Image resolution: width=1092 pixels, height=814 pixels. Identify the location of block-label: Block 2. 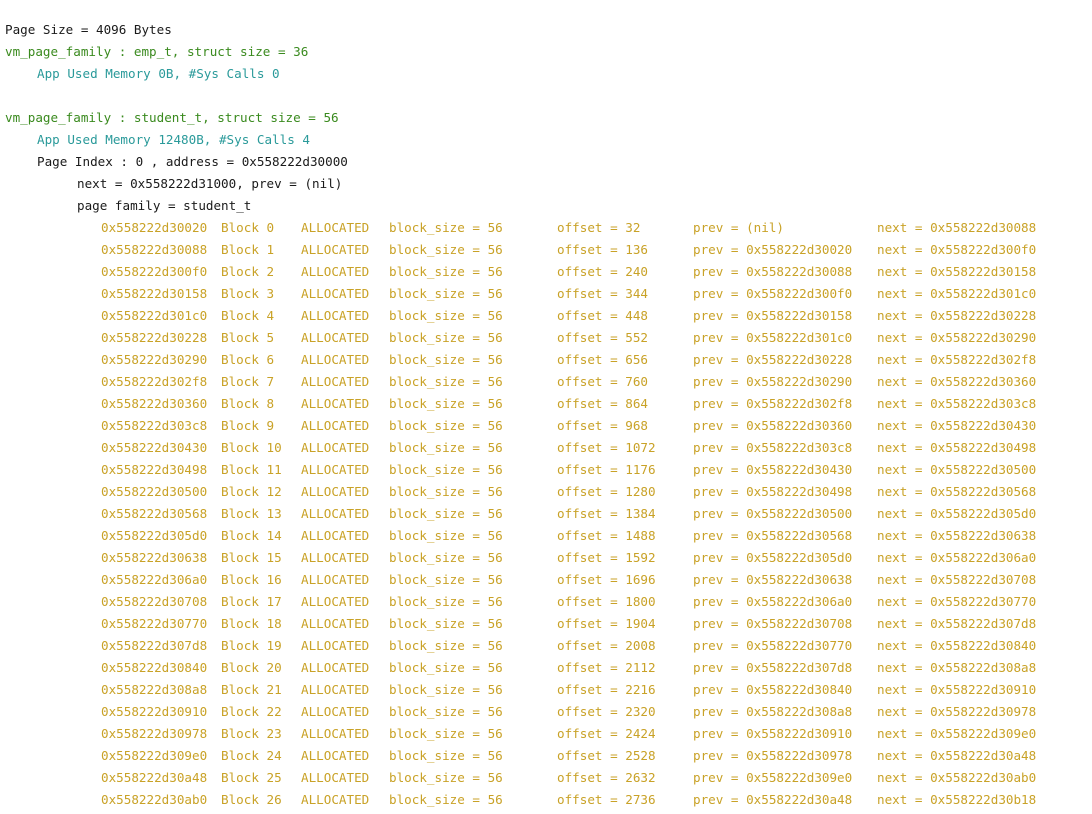
(248, 271).